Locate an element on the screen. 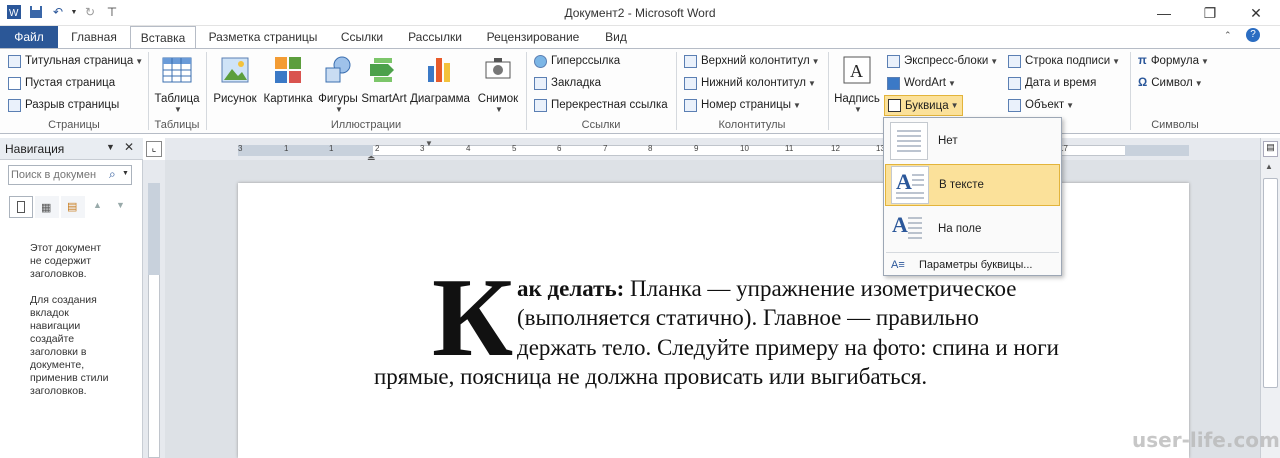  dropcap-none-icon is located at coordinates (909, 141).